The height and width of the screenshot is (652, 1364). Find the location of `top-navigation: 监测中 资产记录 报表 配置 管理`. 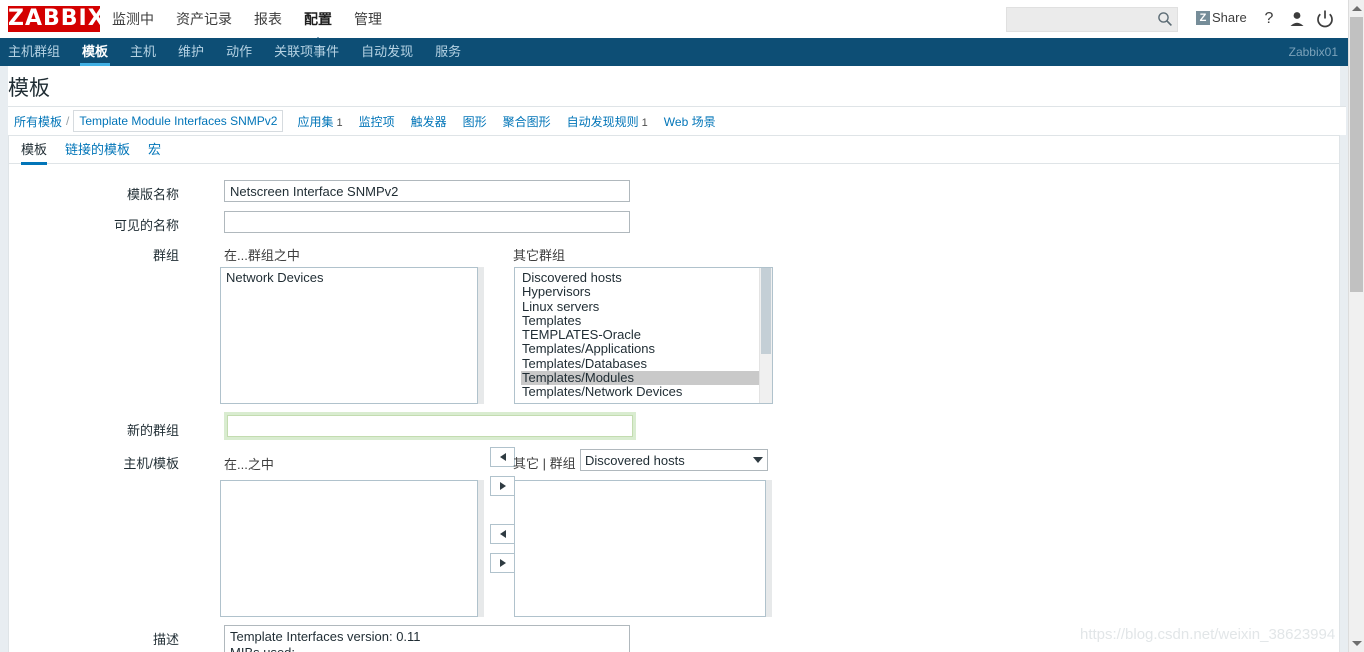

top-navigation: 监测中 资产记录 报表 配置 管理 is located at coordinates (247, 22).